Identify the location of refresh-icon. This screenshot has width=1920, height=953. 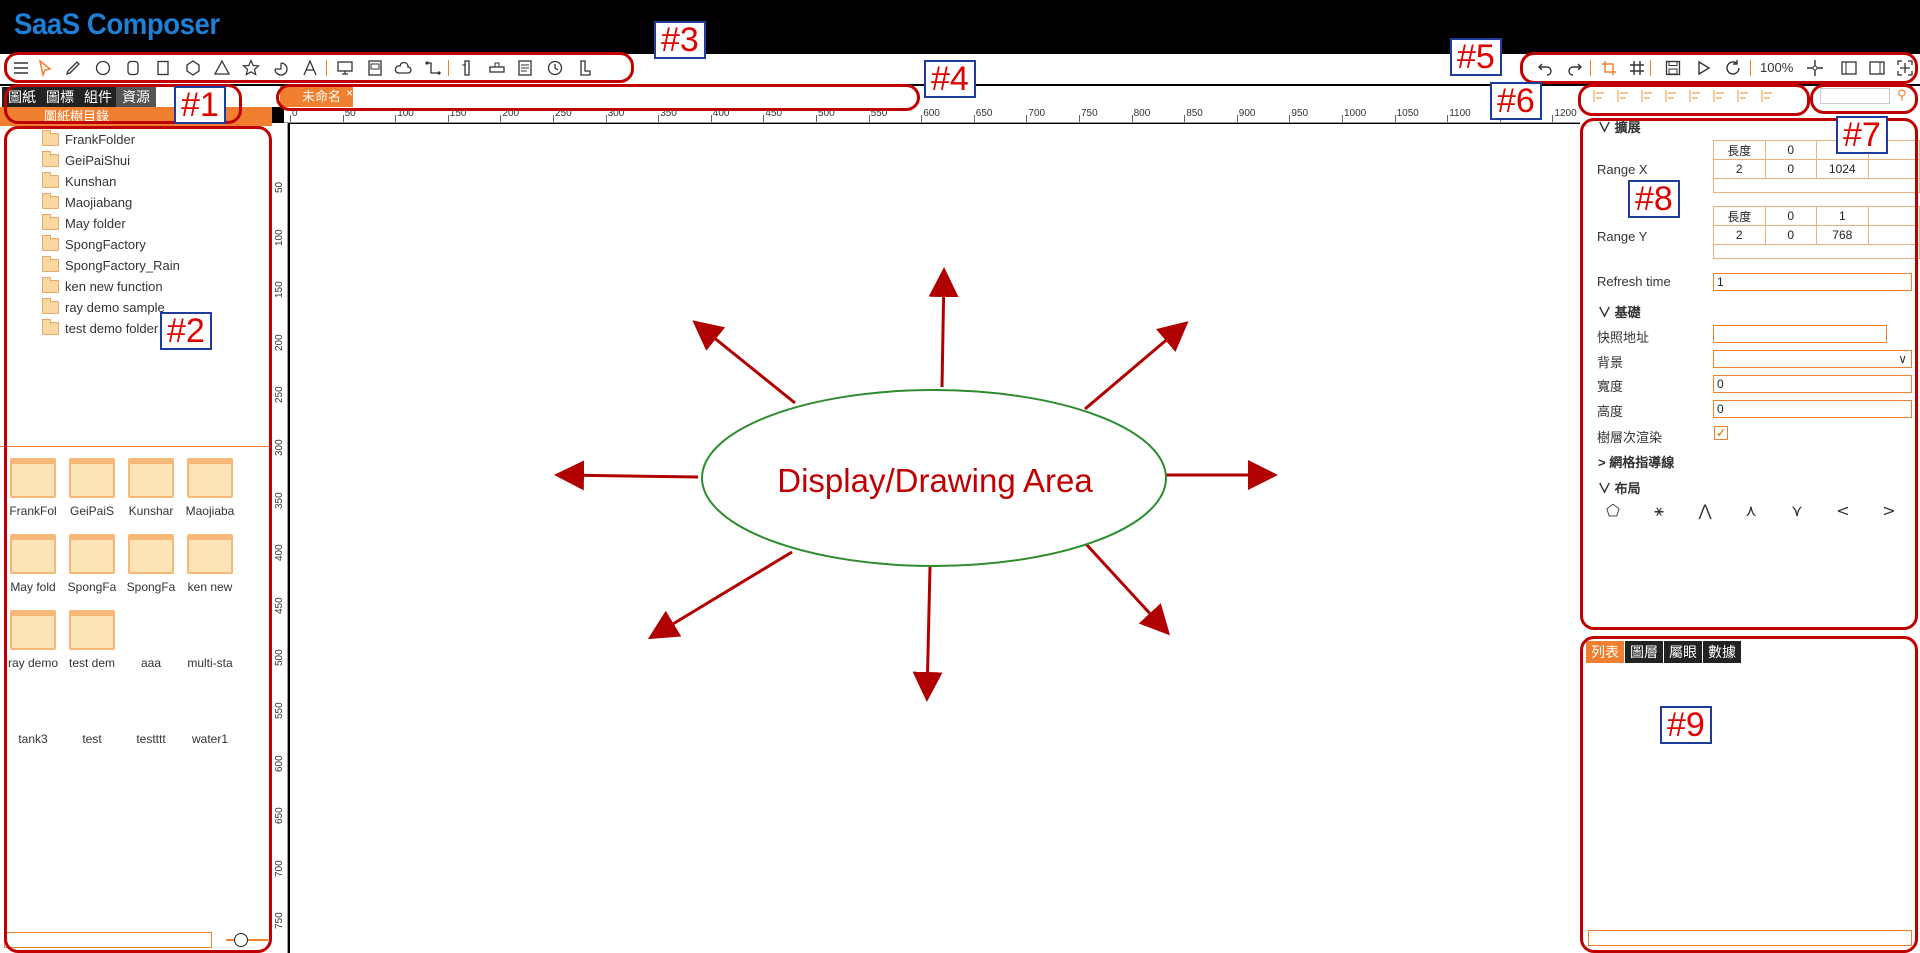
(1733, 68).